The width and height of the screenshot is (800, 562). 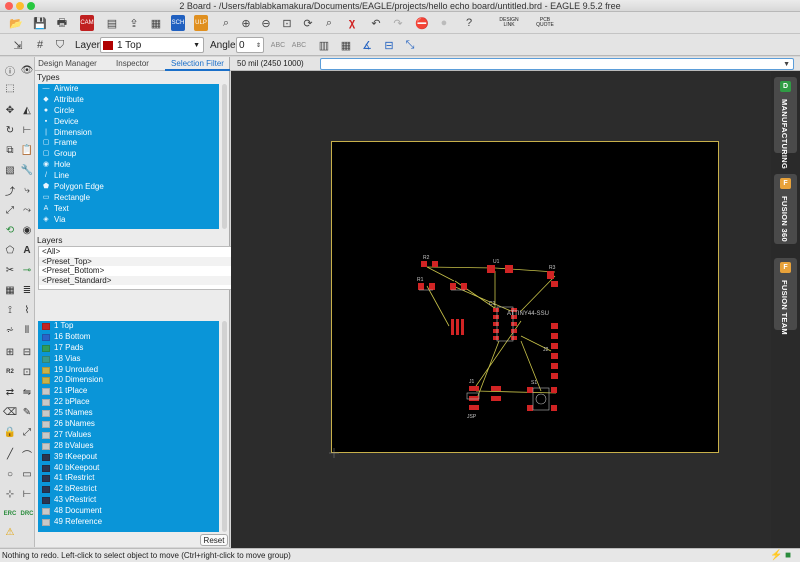 I want to click on align-icon: ⊢, so click(x=27, y=130).